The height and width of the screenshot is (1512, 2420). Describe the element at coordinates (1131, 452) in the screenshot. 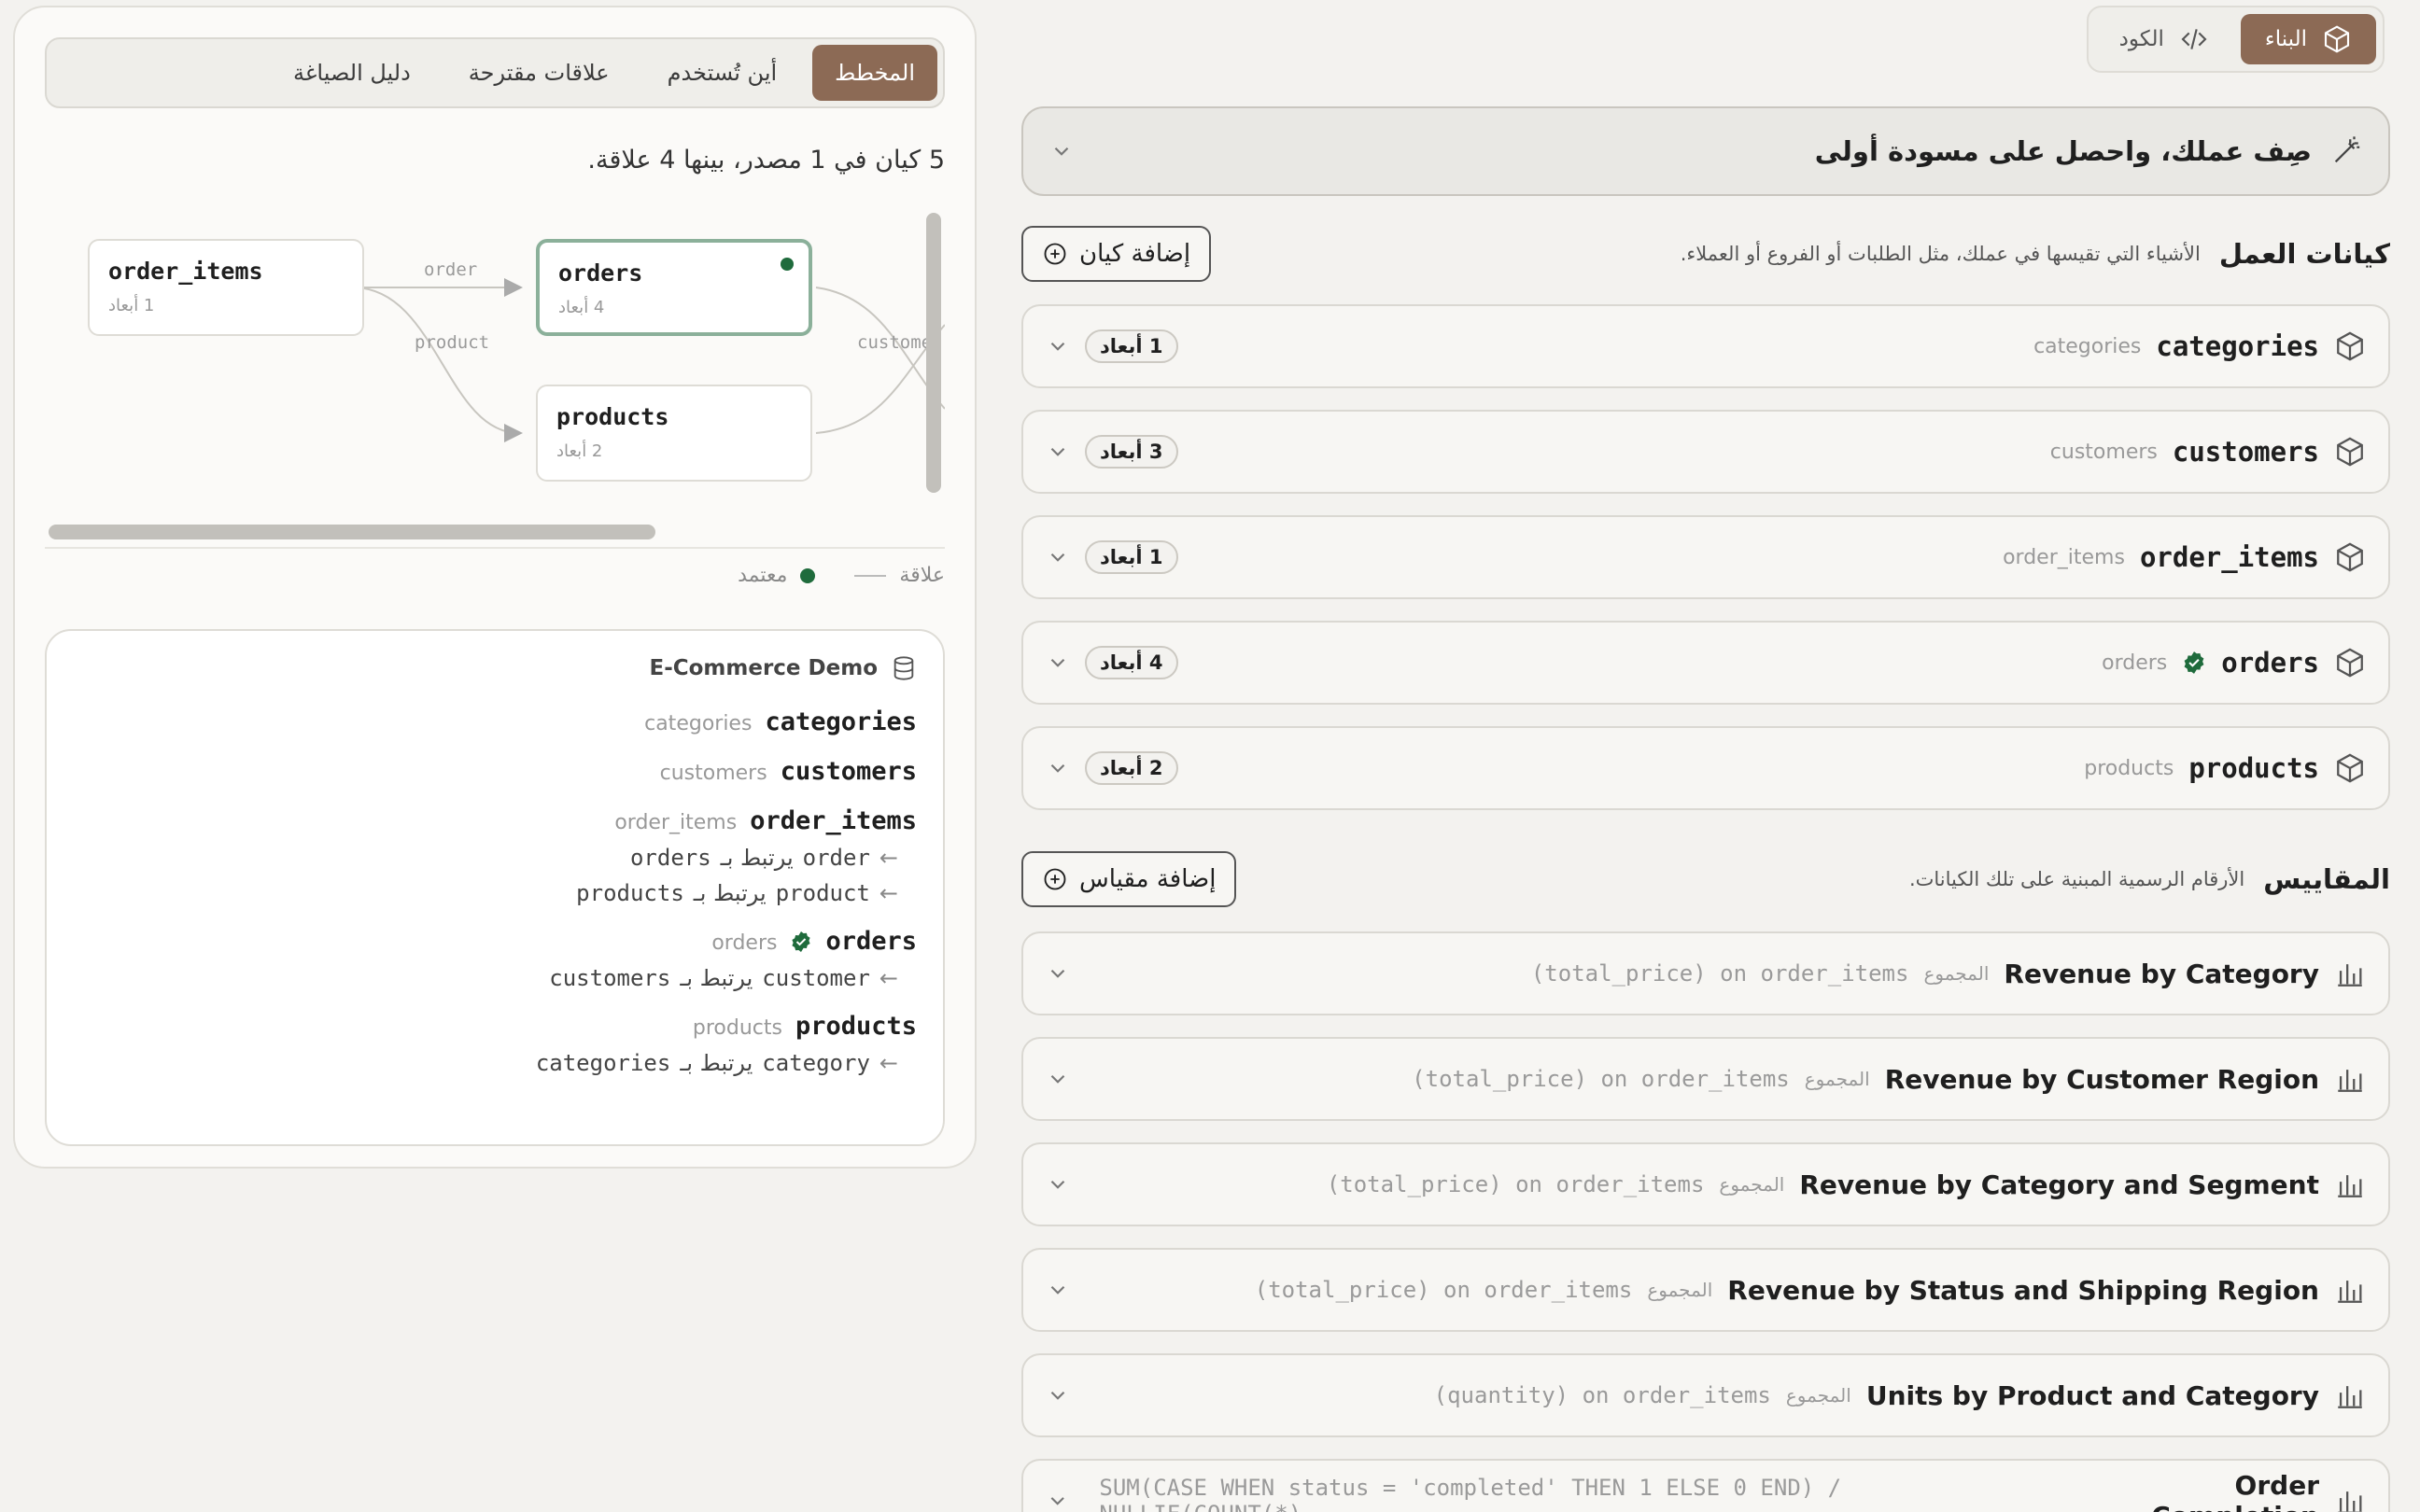

I see `dimensions-badge: 3 أبعاد` at that location.